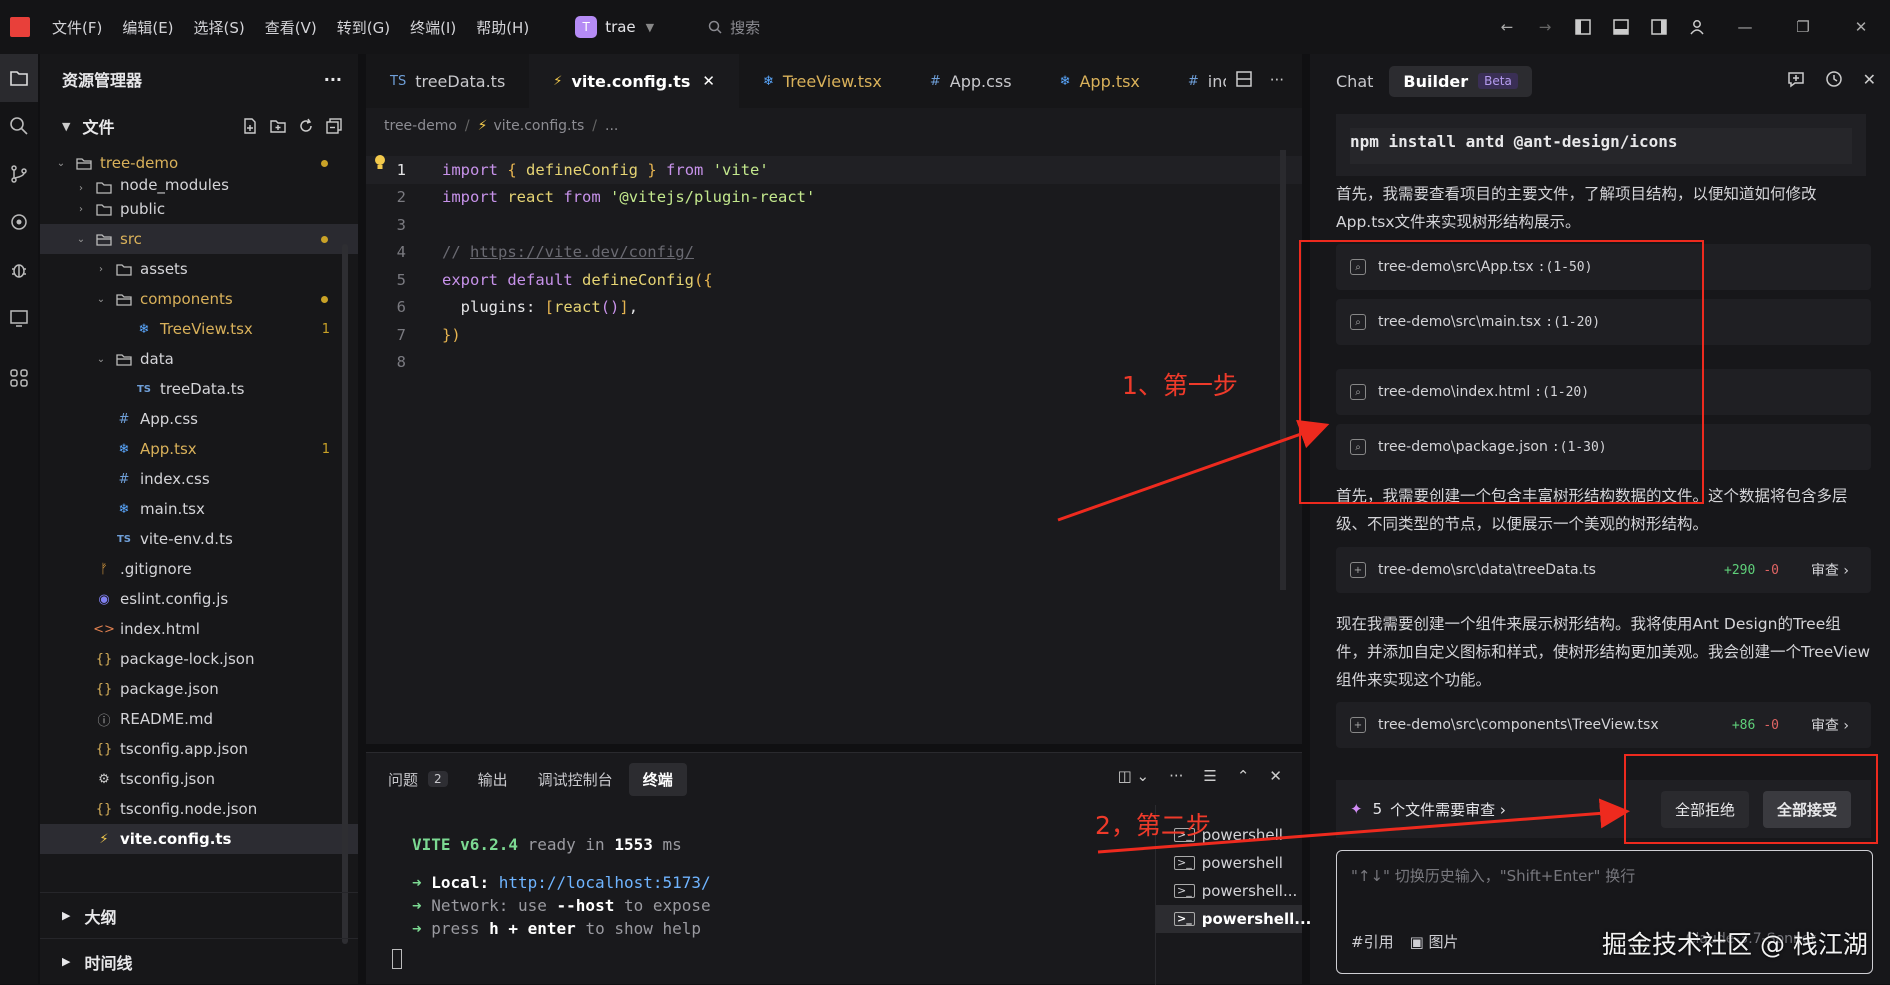  I want to click on watermark: 掘金技术社区 @ 栈江湖, so click(1735, 944).